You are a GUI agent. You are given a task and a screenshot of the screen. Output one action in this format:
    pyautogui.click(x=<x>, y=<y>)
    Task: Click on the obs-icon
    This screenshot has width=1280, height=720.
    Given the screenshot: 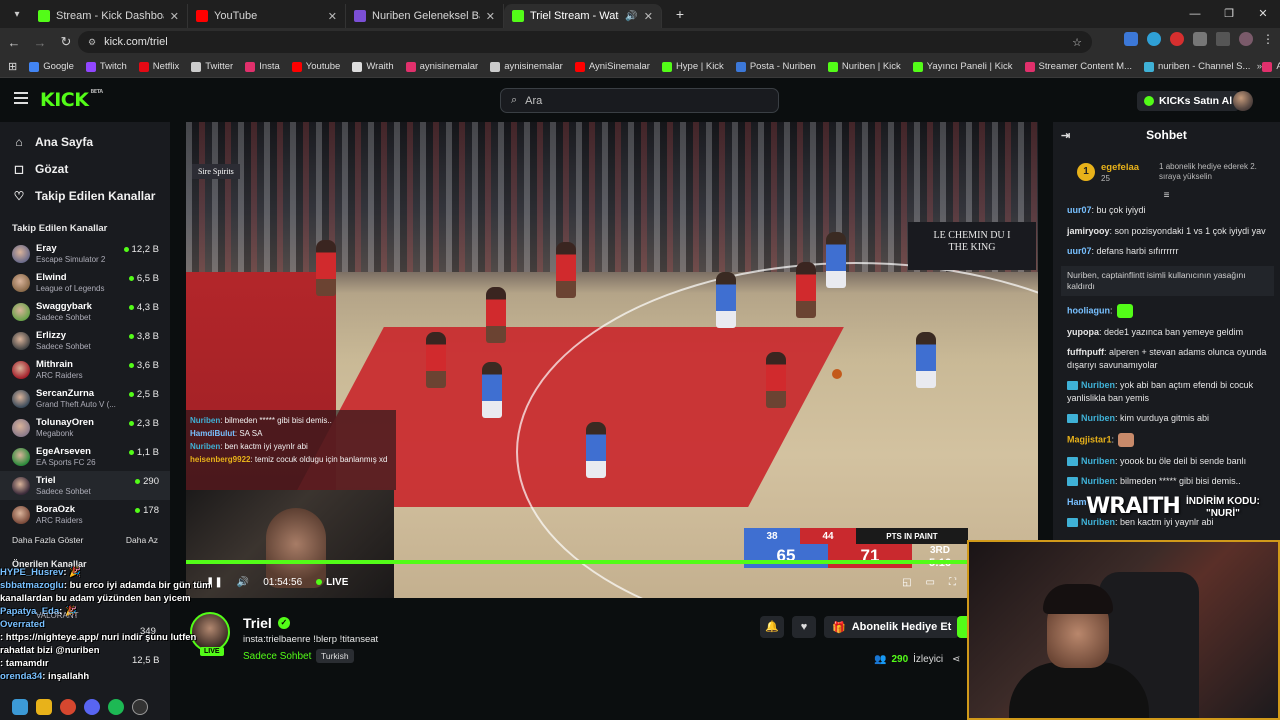 What is the action you would take?
    pyautogui.click(x=140, y=707)
    